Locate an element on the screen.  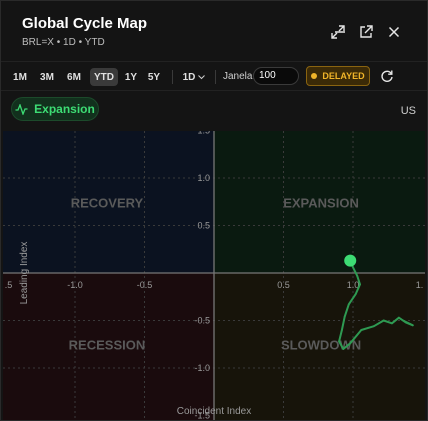
delayed-badge: DELAYED is located at coordinates (338, 76).